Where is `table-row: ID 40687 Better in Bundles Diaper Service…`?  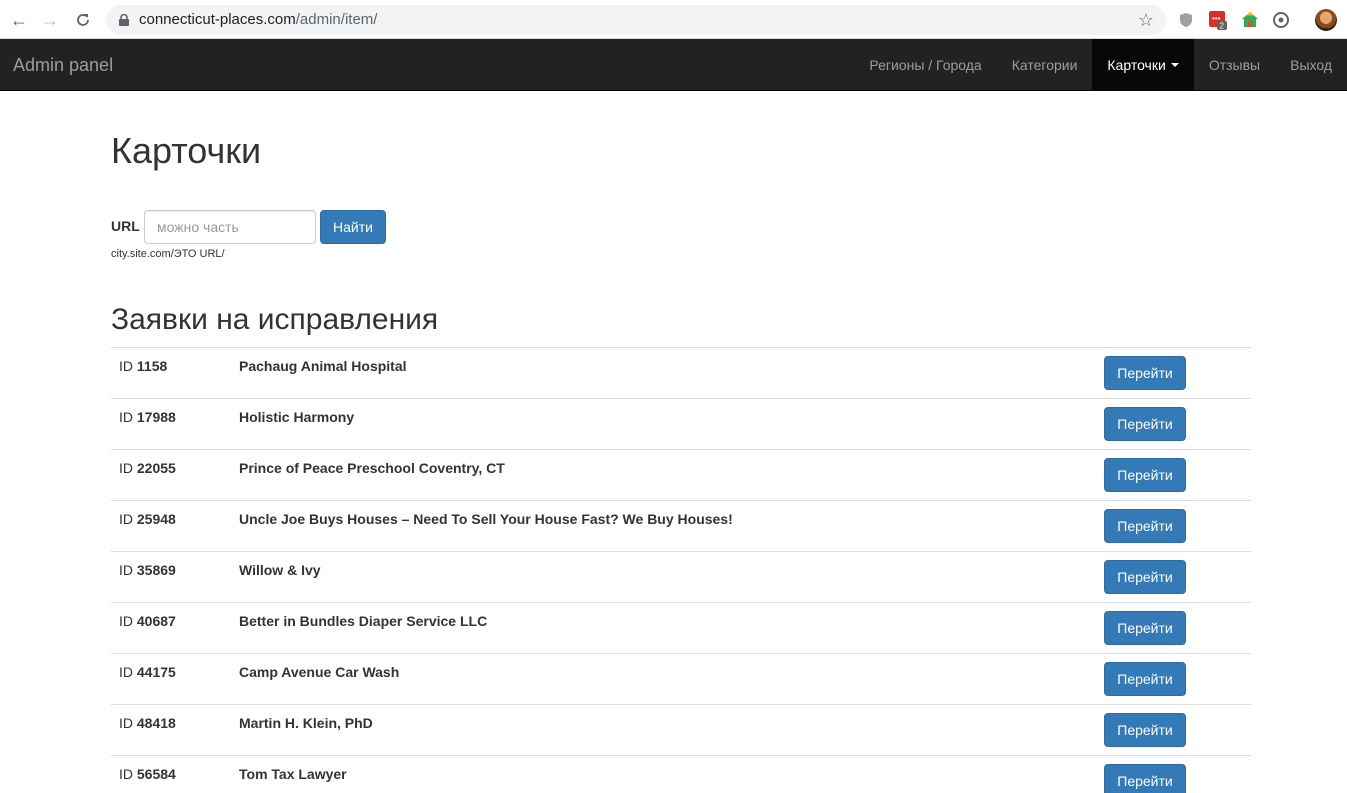 table-row: ID 40687 Better in Bundles Diaper Service… is located at coordinates (681, 628).